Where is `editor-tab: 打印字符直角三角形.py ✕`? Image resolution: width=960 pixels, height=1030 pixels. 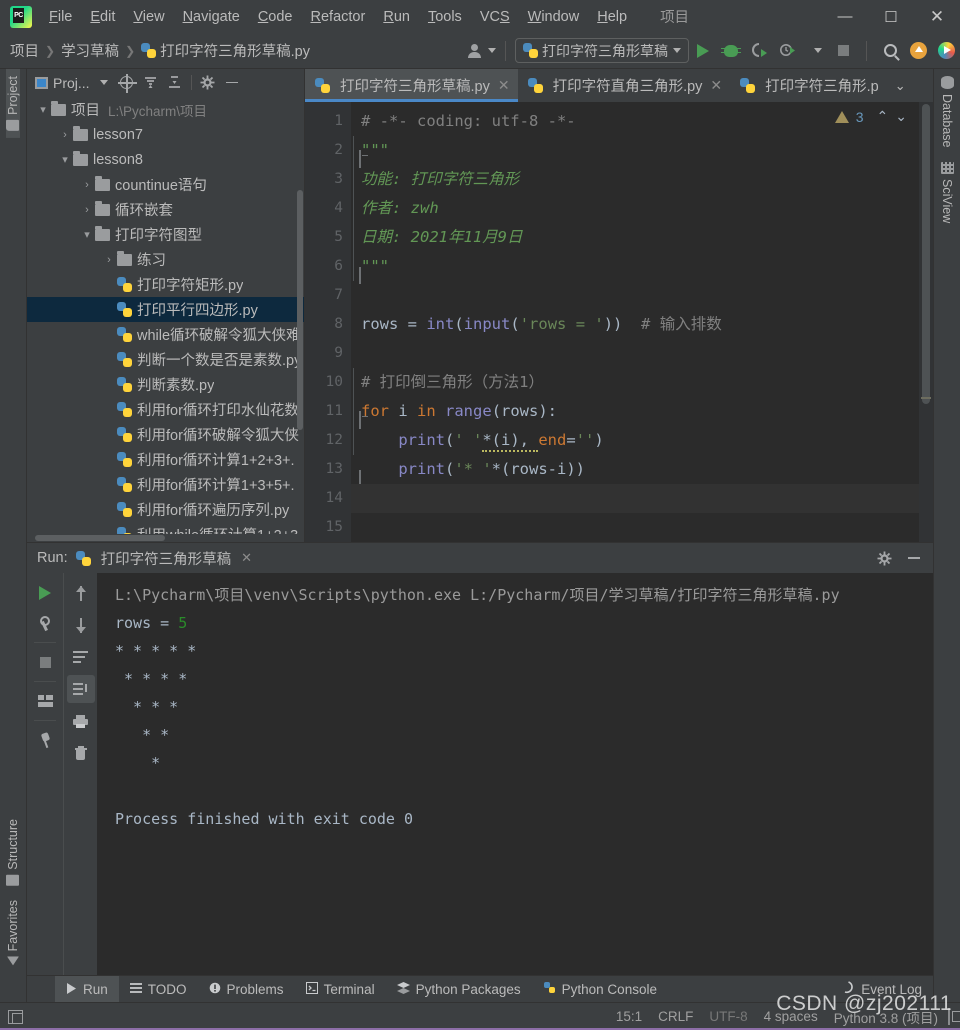 editor-tab: 打印字符直角三角形.py ✕ is located at coordinates (624, 85).